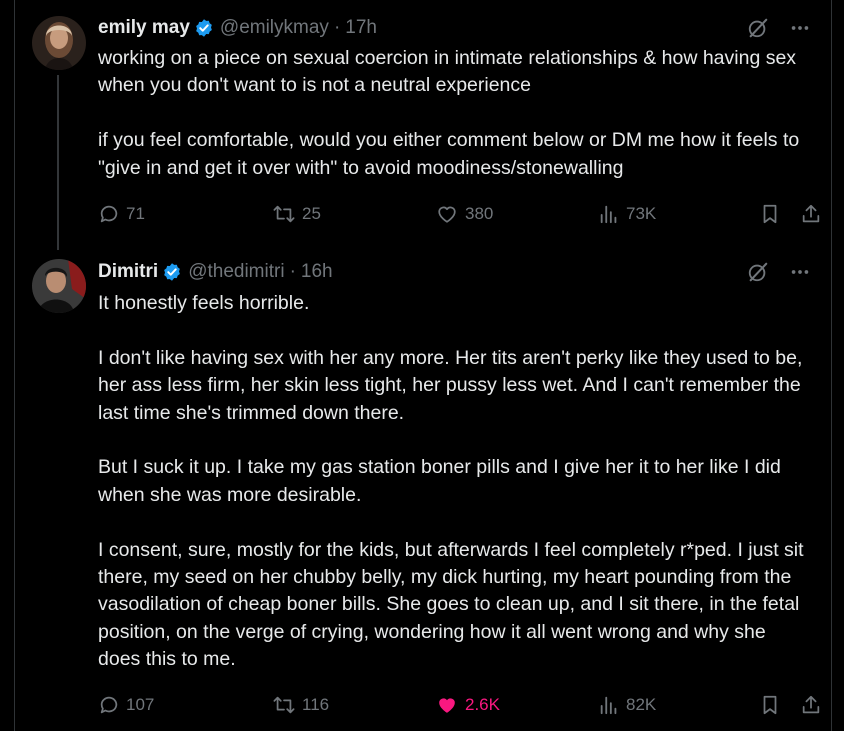  I want to click on like-button: 380, so click(464, 214).